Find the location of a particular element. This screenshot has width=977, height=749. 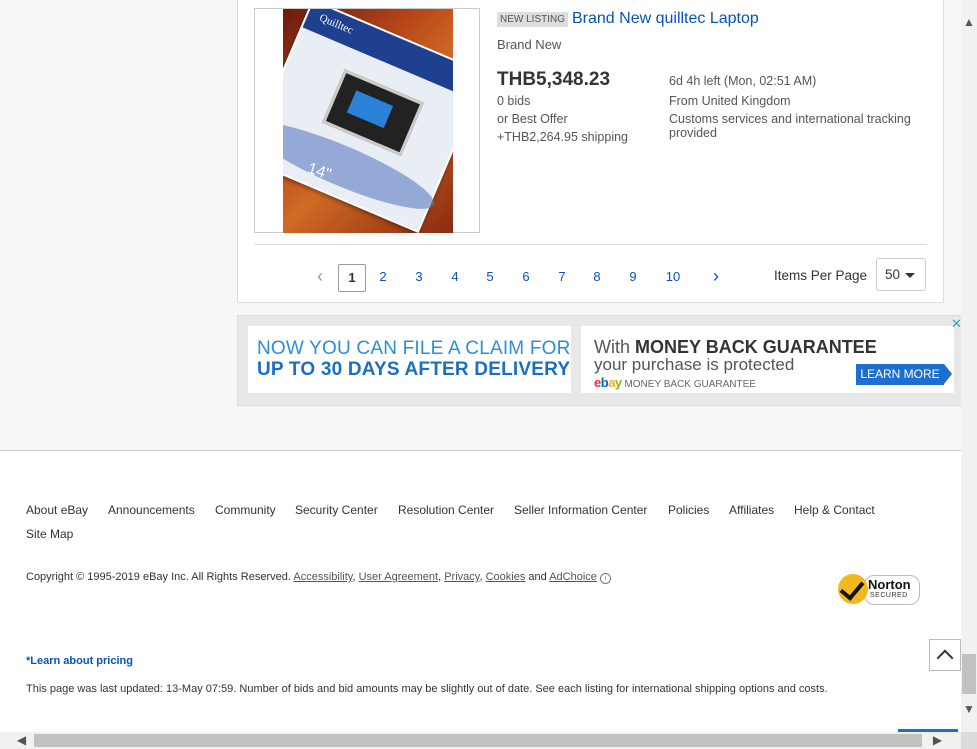

box-art: Quilltec 14" is located at coordinates (368, 121).